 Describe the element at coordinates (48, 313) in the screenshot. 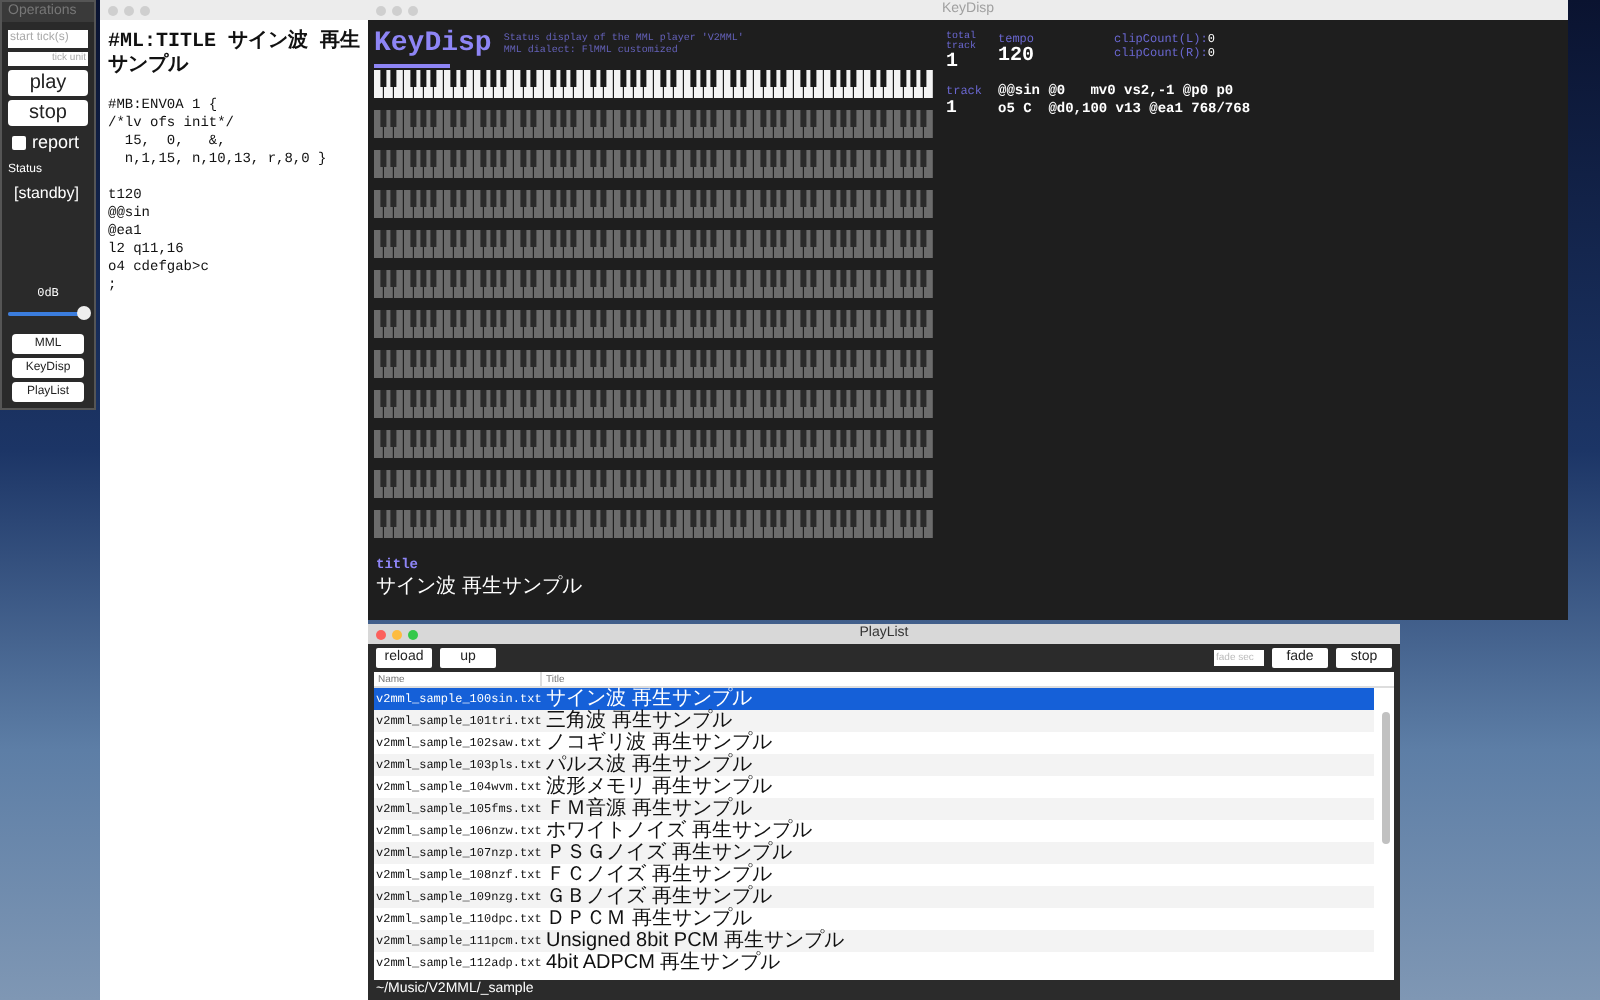

I see `volume-slider` at that location.